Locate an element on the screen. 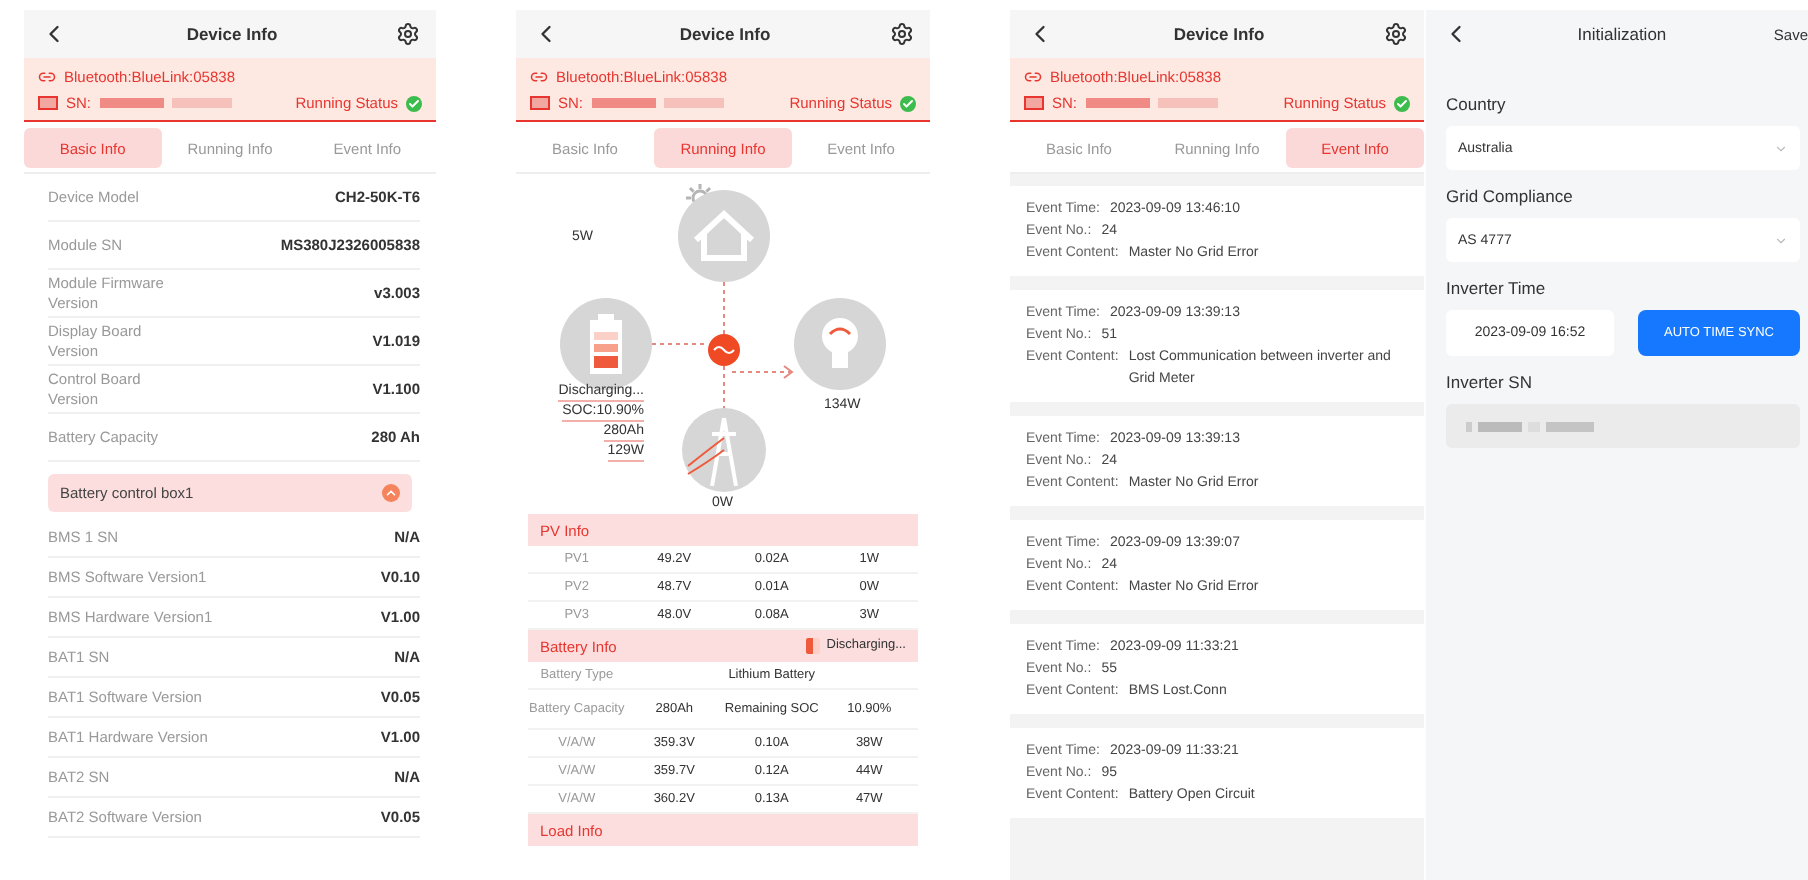  field-label: Inverter SN is located at coordinates (1490, 382).